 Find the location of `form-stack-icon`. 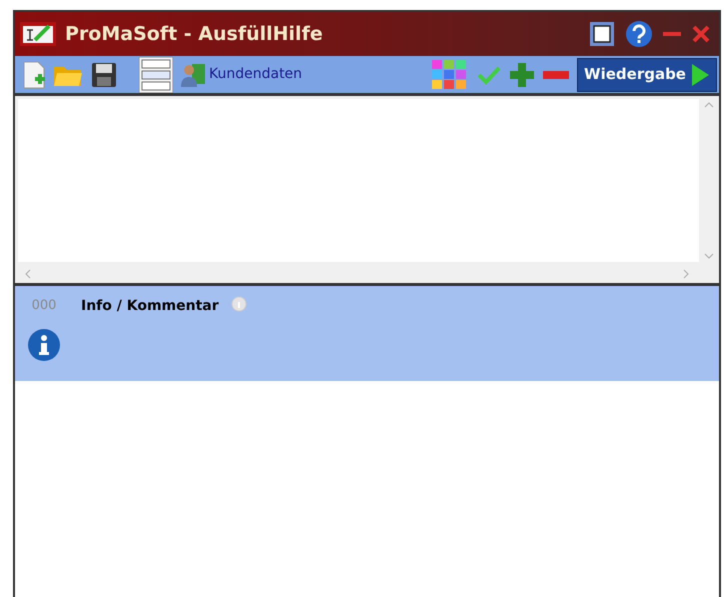

form-stack-icon is located at coordinates (156, 74).